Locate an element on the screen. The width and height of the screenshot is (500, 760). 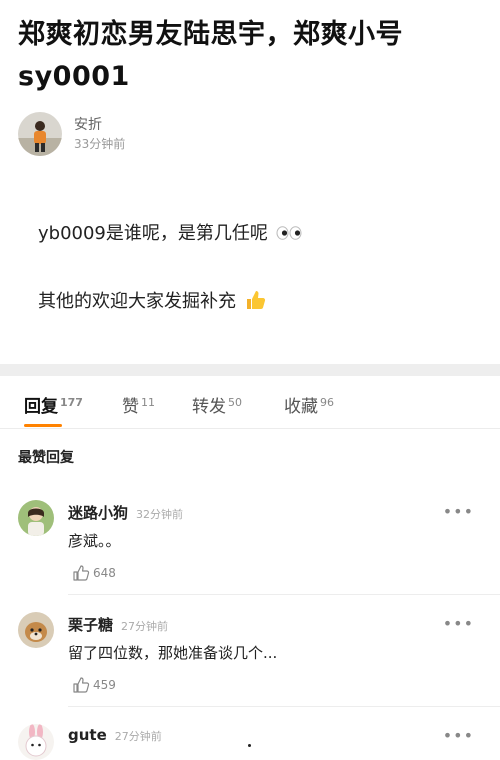
stray-dot is located at coordinates (249, 745).